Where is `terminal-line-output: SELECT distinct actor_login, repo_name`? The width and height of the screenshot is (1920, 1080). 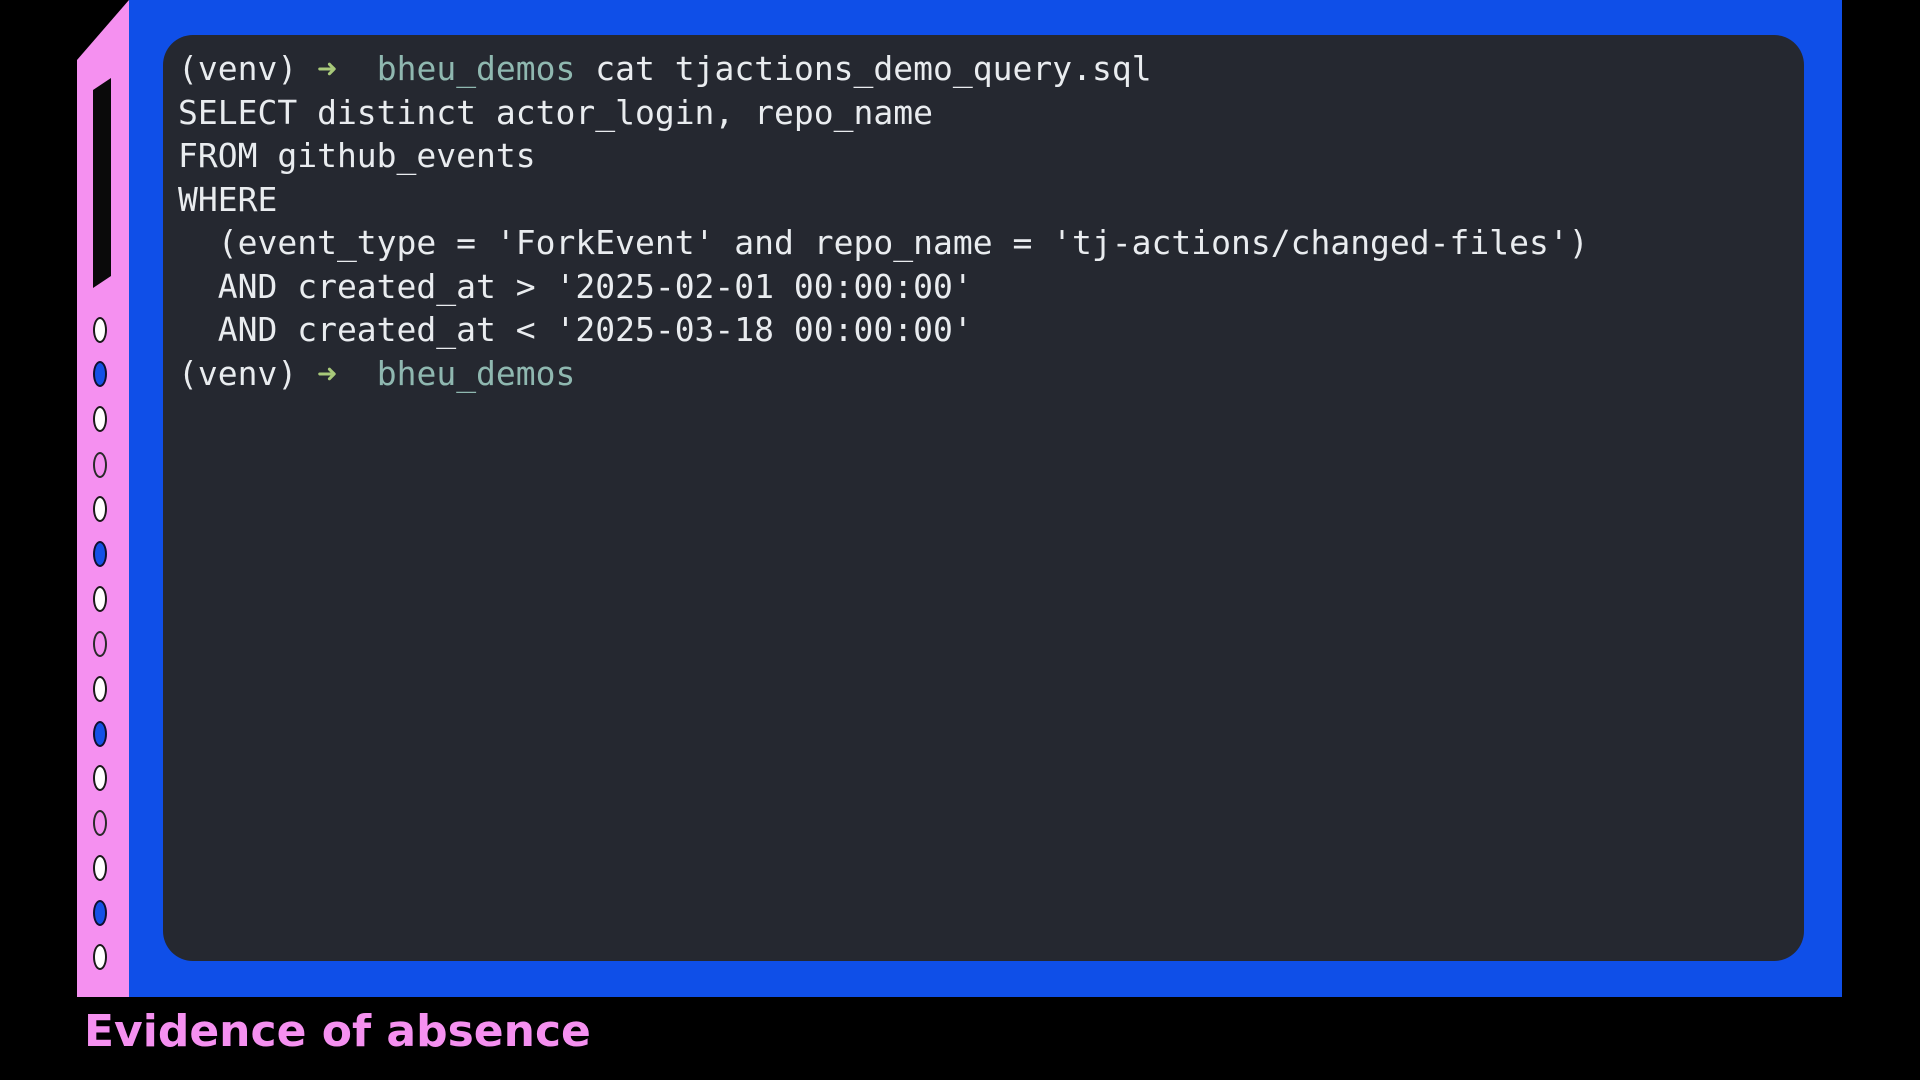 terminal-line-output: SELECT distinct actor_login, repo_name is located at coordinates (555, 112).